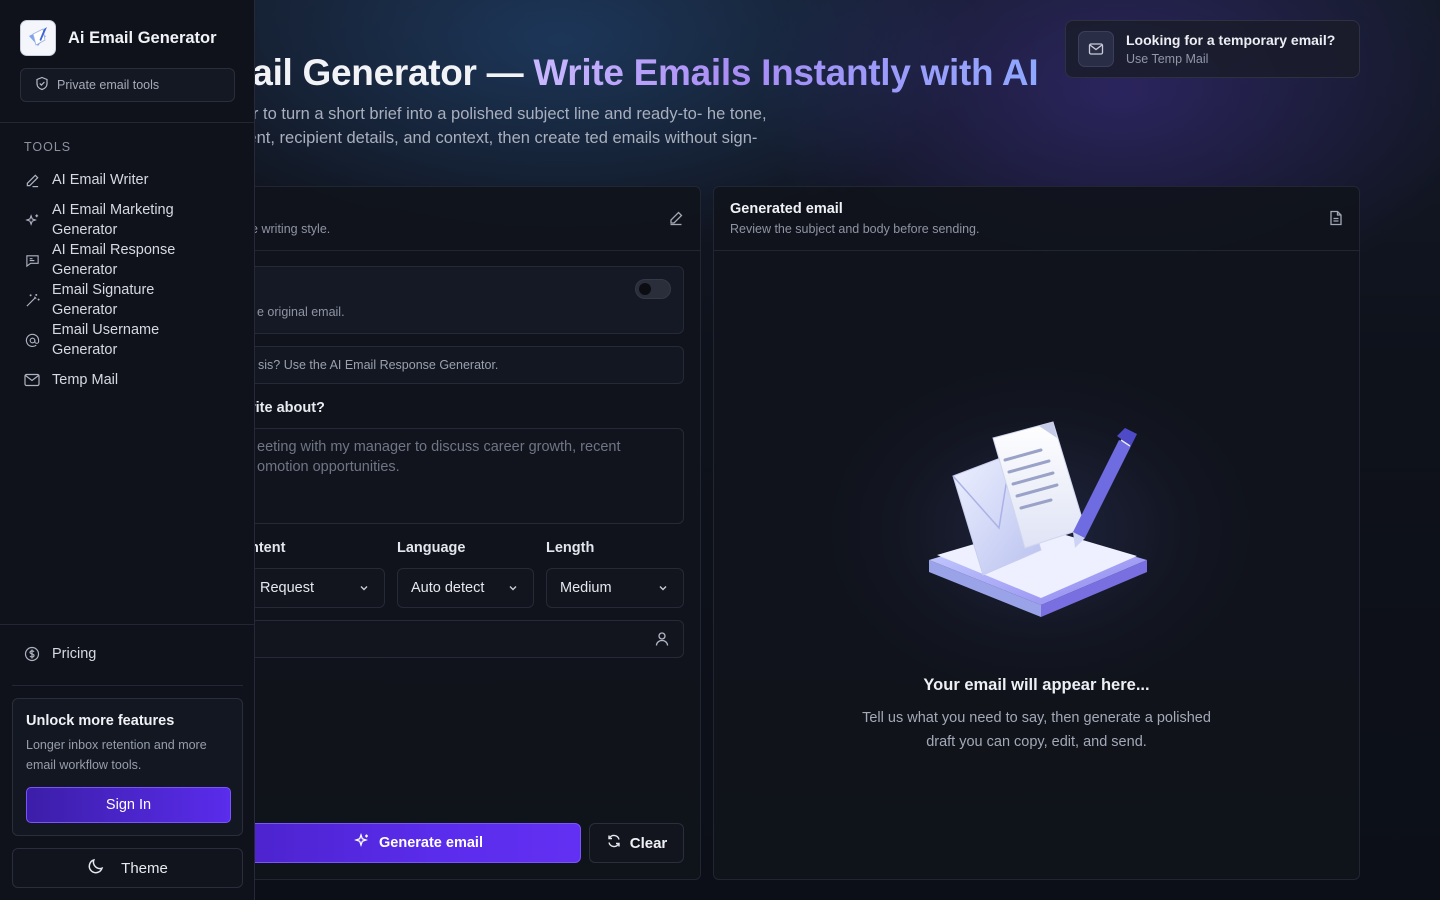  What do you see at coordinates (1231, 40) in the screenshot?
I see `temp-mail-banner-title: Looking for a temporary email?` at bounding box center [1231, 40].